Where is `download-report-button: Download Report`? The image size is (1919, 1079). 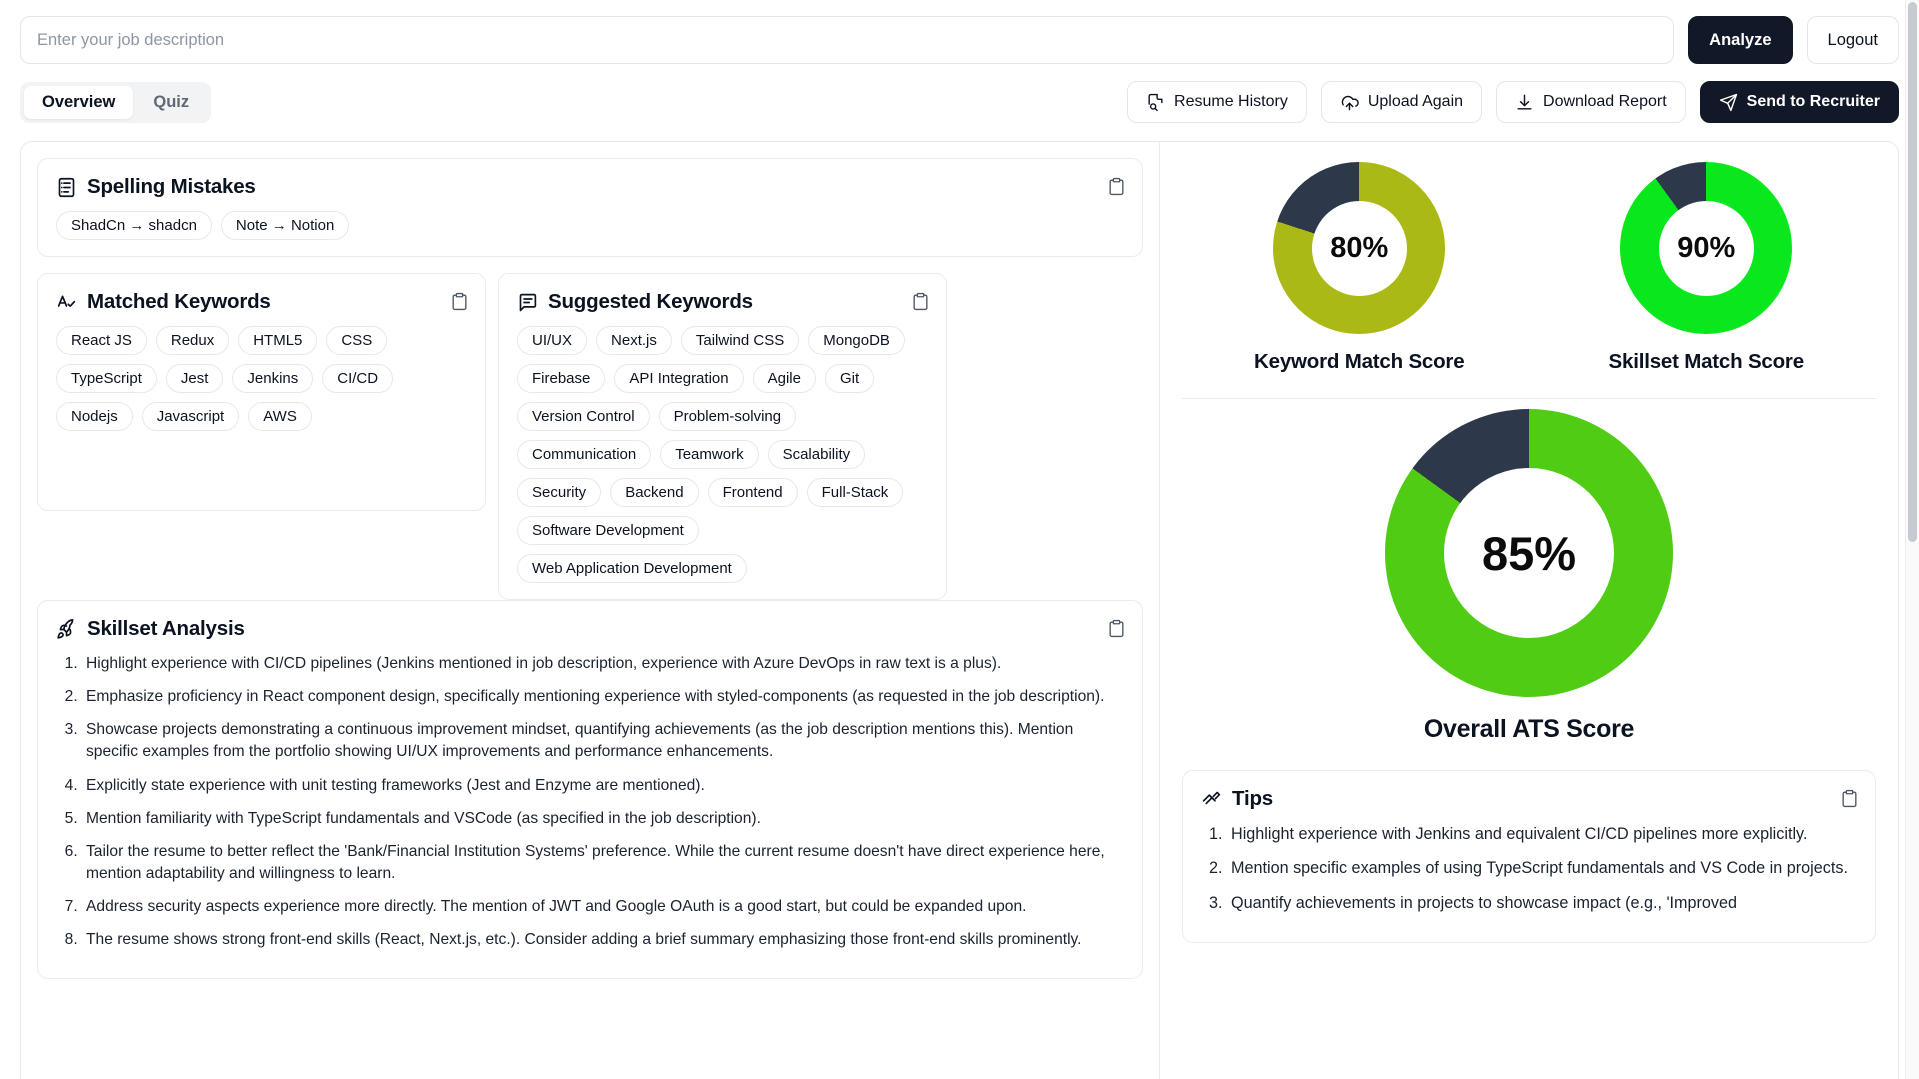 download-report-button: Download Report is located at coordinates (1591, 102).